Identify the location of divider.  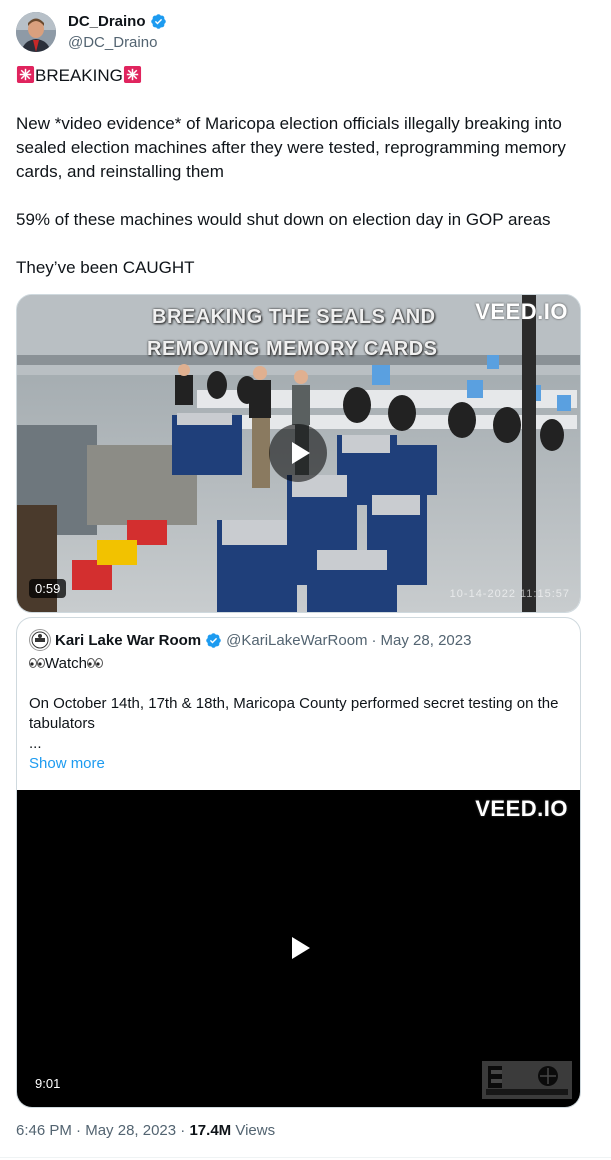
(305, 1157).